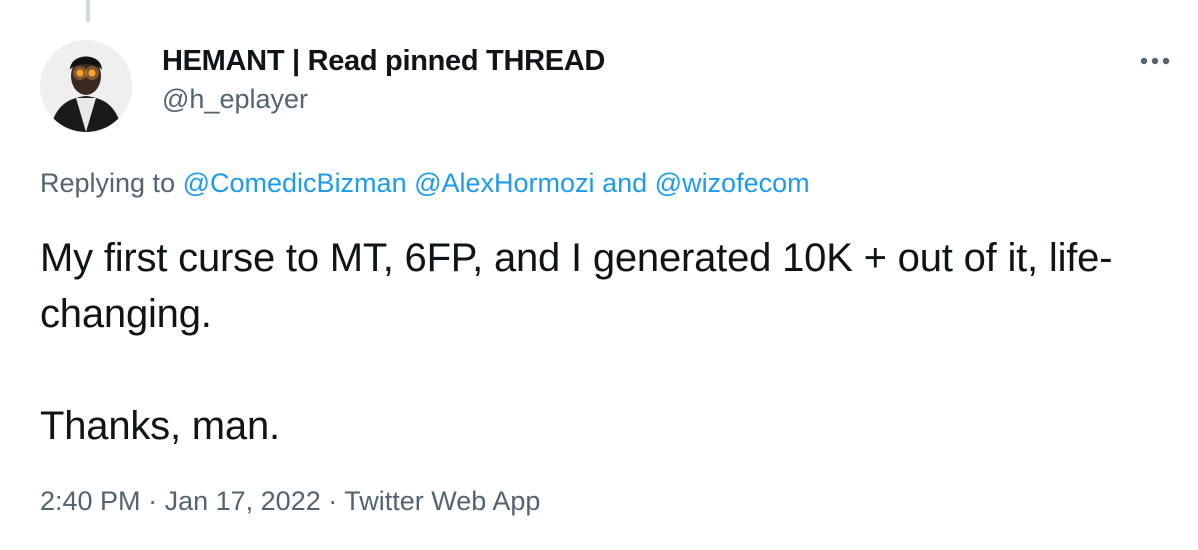  I want to click on user-avatar-icon, so click(86, 86).